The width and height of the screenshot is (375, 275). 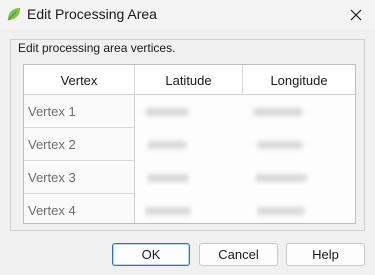 What do you see at coordinates (97, 48) in the screenshot?
I see `group-label: Edit processing area vertices.` at bounding box center [97, 48].